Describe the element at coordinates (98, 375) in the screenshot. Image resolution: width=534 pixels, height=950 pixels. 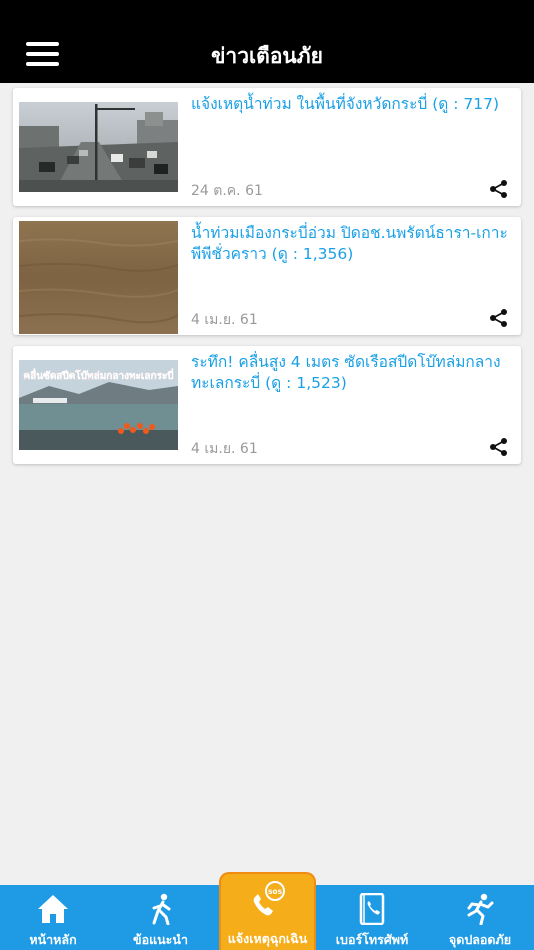
I see `image-caption: คลื่นซัดสปีดโบ๊ทล่มกลางทะเลกระบี่` at that location.